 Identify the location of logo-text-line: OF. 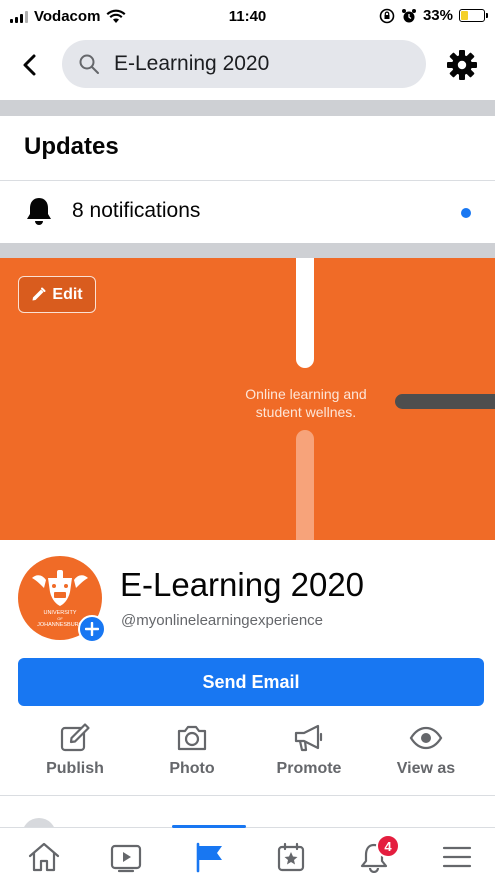
(60, 618).